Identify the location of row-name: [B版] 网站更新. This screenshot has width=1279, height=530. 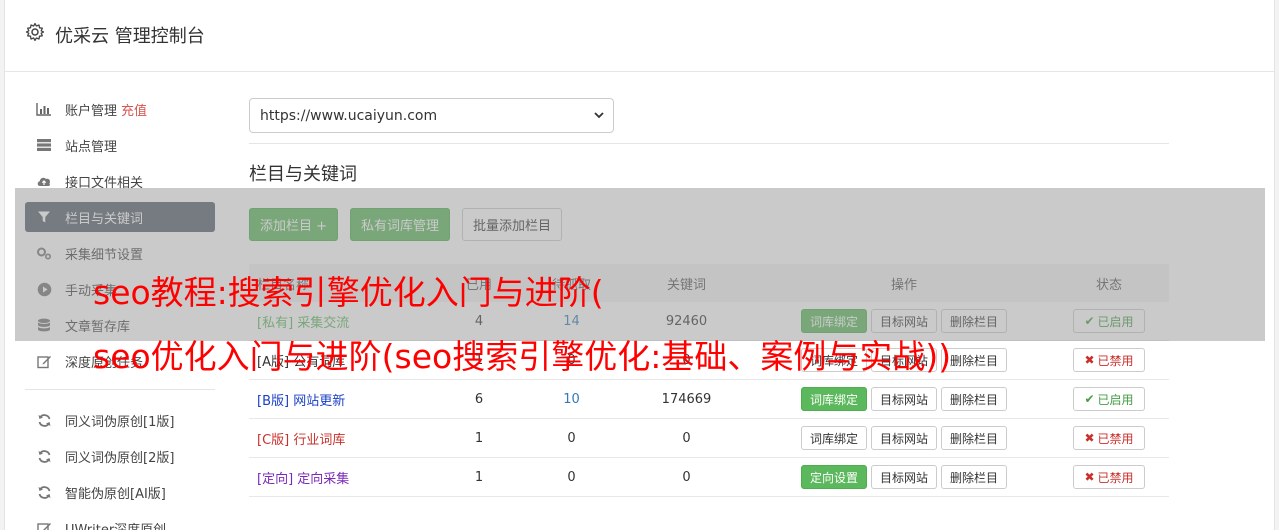
(339, 399).